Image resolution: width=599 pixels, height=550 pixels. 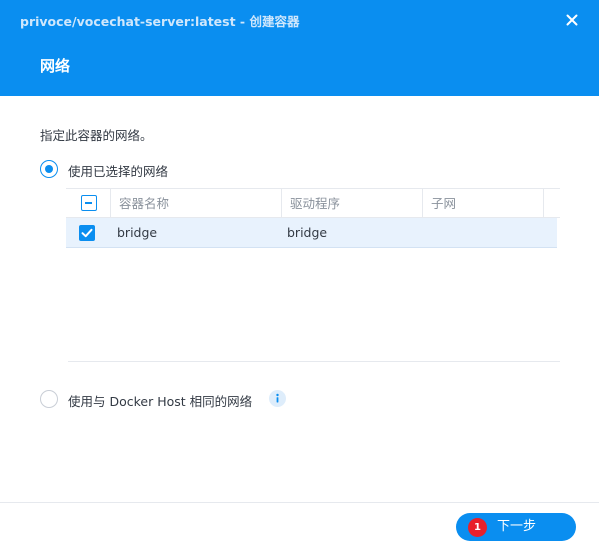 What do you see at coordinates (55, 66) in the screenshot?
I see `page-title: 网络` at bounding box center [55, 66].